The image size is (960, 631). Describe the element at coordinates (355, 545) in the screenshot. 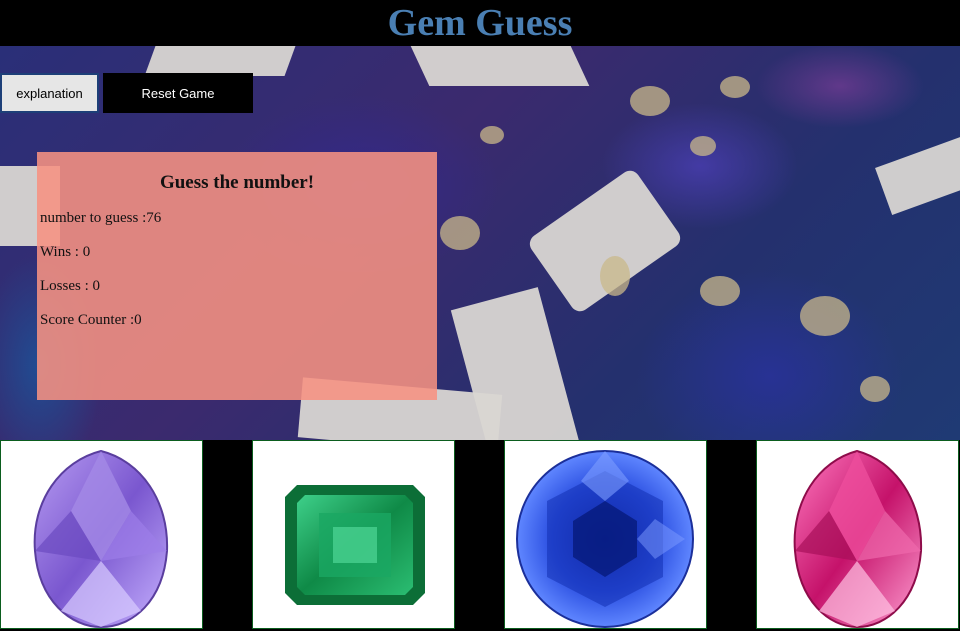

I see `green-gem-icon` at that location.